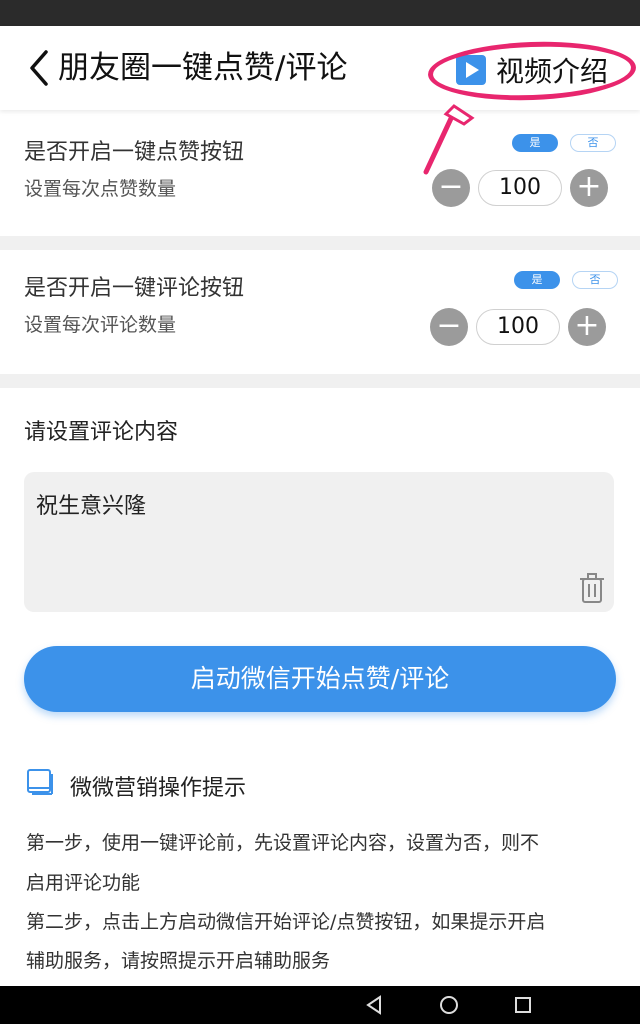 Image resolution: width=640 pixels, height=1024 pixels. I want to click on comment-content-input: 祝生意兴隆, so click(319, 542).